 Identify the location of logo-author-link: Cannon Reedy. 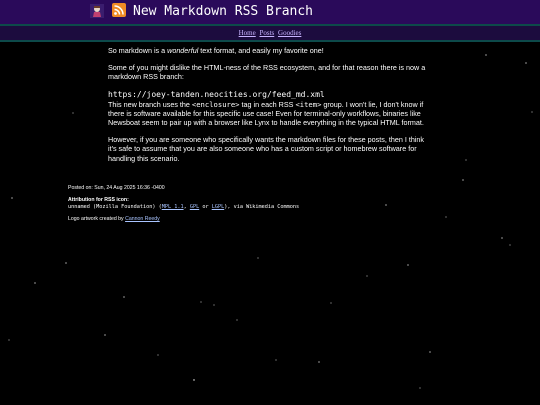
(142, 219).